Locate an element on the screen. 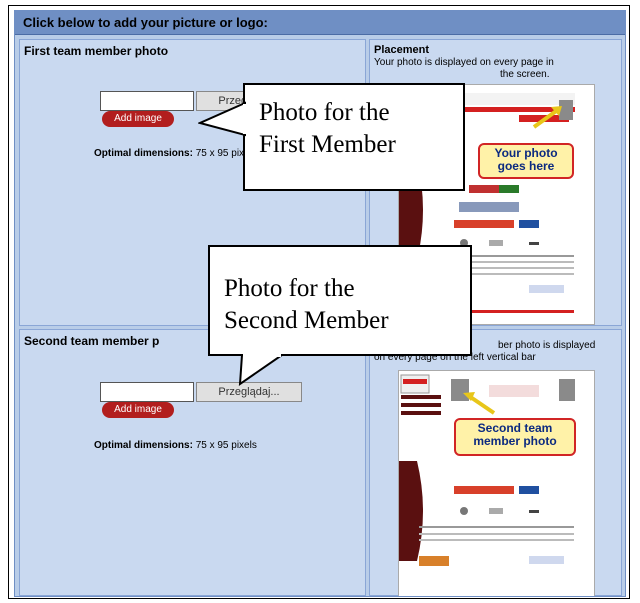  callout-first-member: Photo for the First Member is located at coordinates (354, 137).